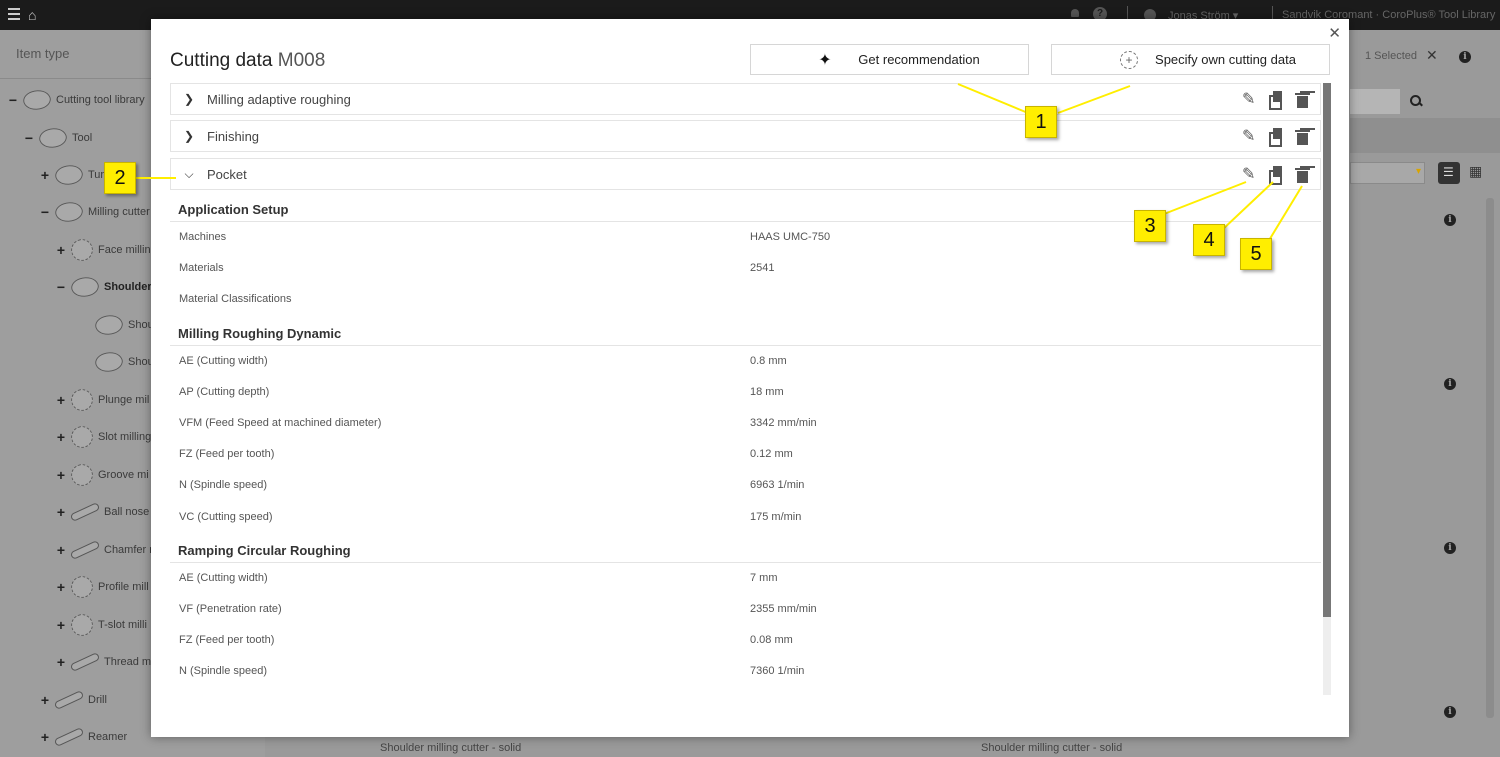 This screenshot has width=1500, height=757. What do you see at coordinates (1432, 55) in the screenshot?
I see `clear-selection-icon: ✕` at bounding box center [1432, 55].